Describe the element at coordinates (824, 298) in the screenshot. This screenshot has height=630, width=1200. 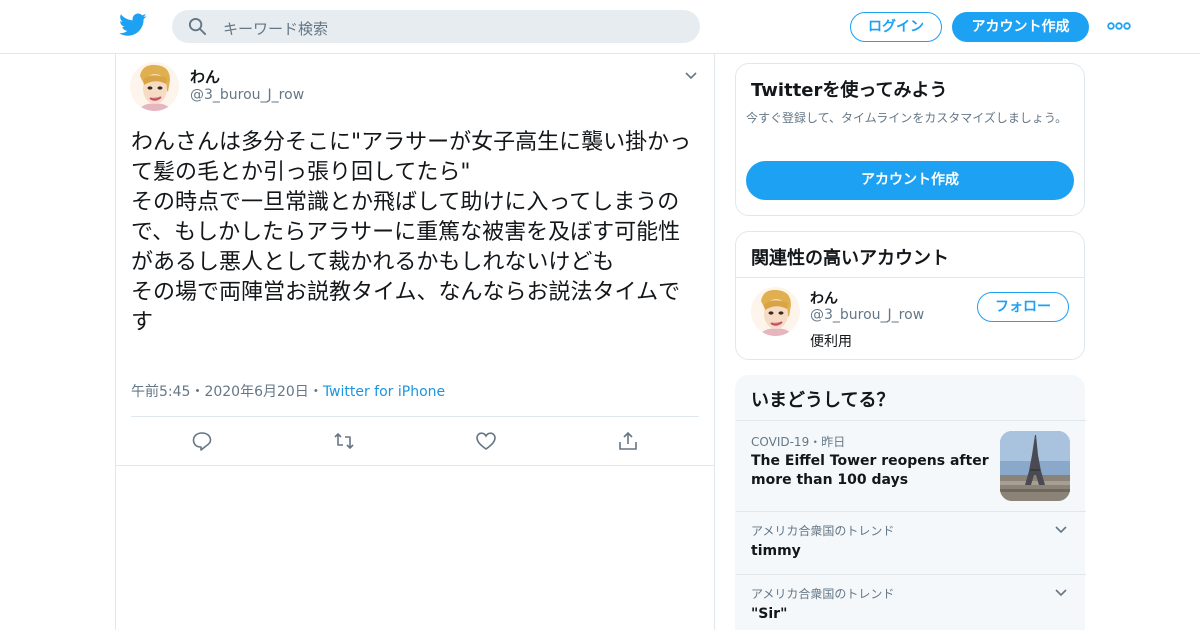
I see `related-account-name: わん` at that location.